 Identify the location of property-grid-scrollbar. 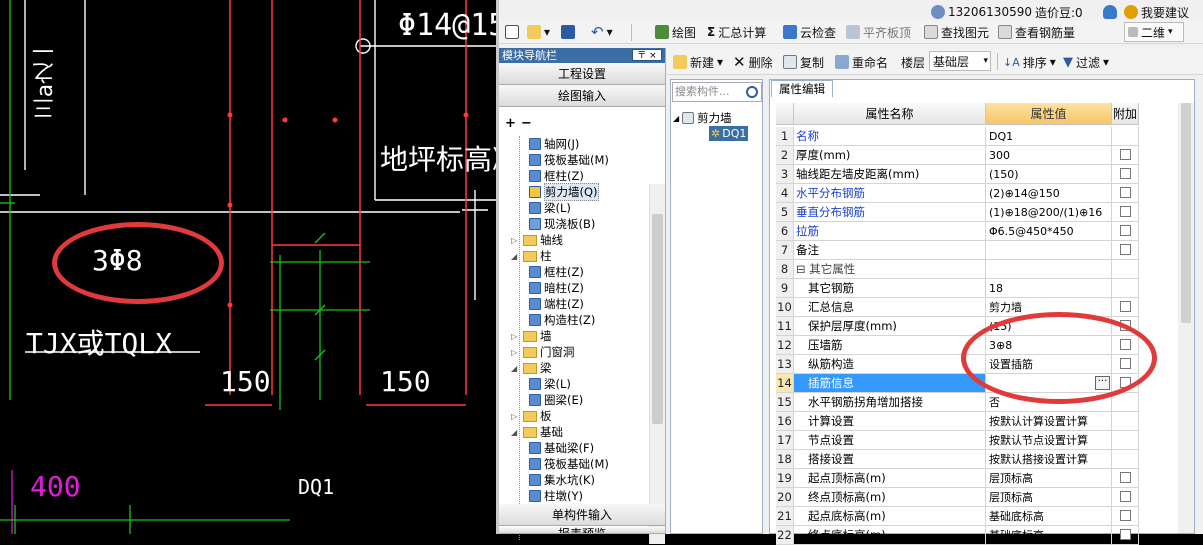
(1186, 318).